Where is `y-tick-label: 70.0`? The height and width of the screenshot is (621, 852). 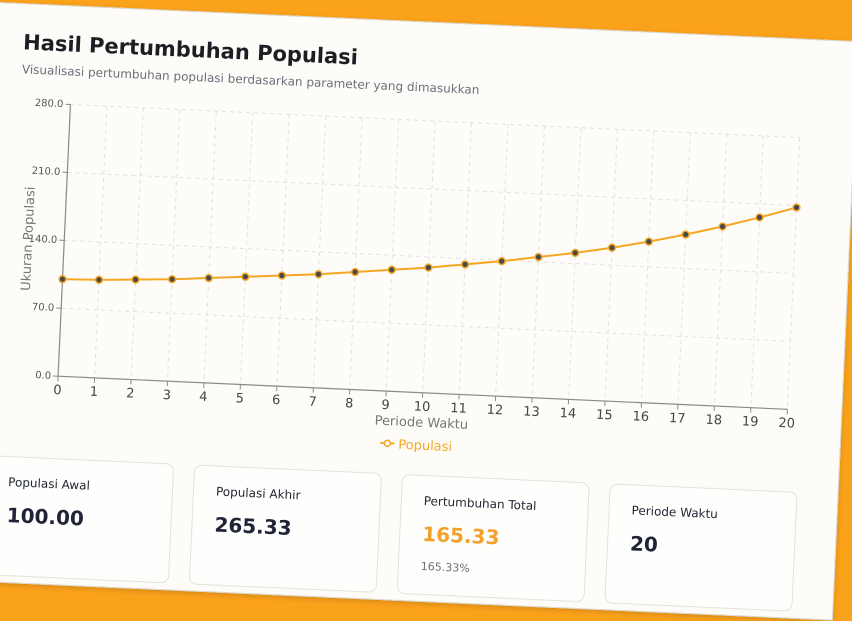 y-tick-label: 70.0 is located at coordinates (43, 308).